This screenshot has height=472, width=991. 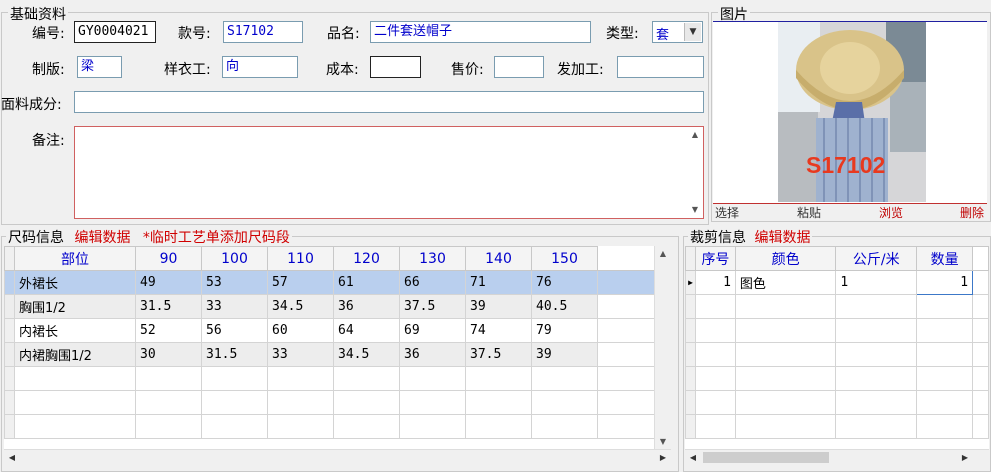 I want to click on size-edit-data-link: 编辑数据, so click(x=102, y=238).